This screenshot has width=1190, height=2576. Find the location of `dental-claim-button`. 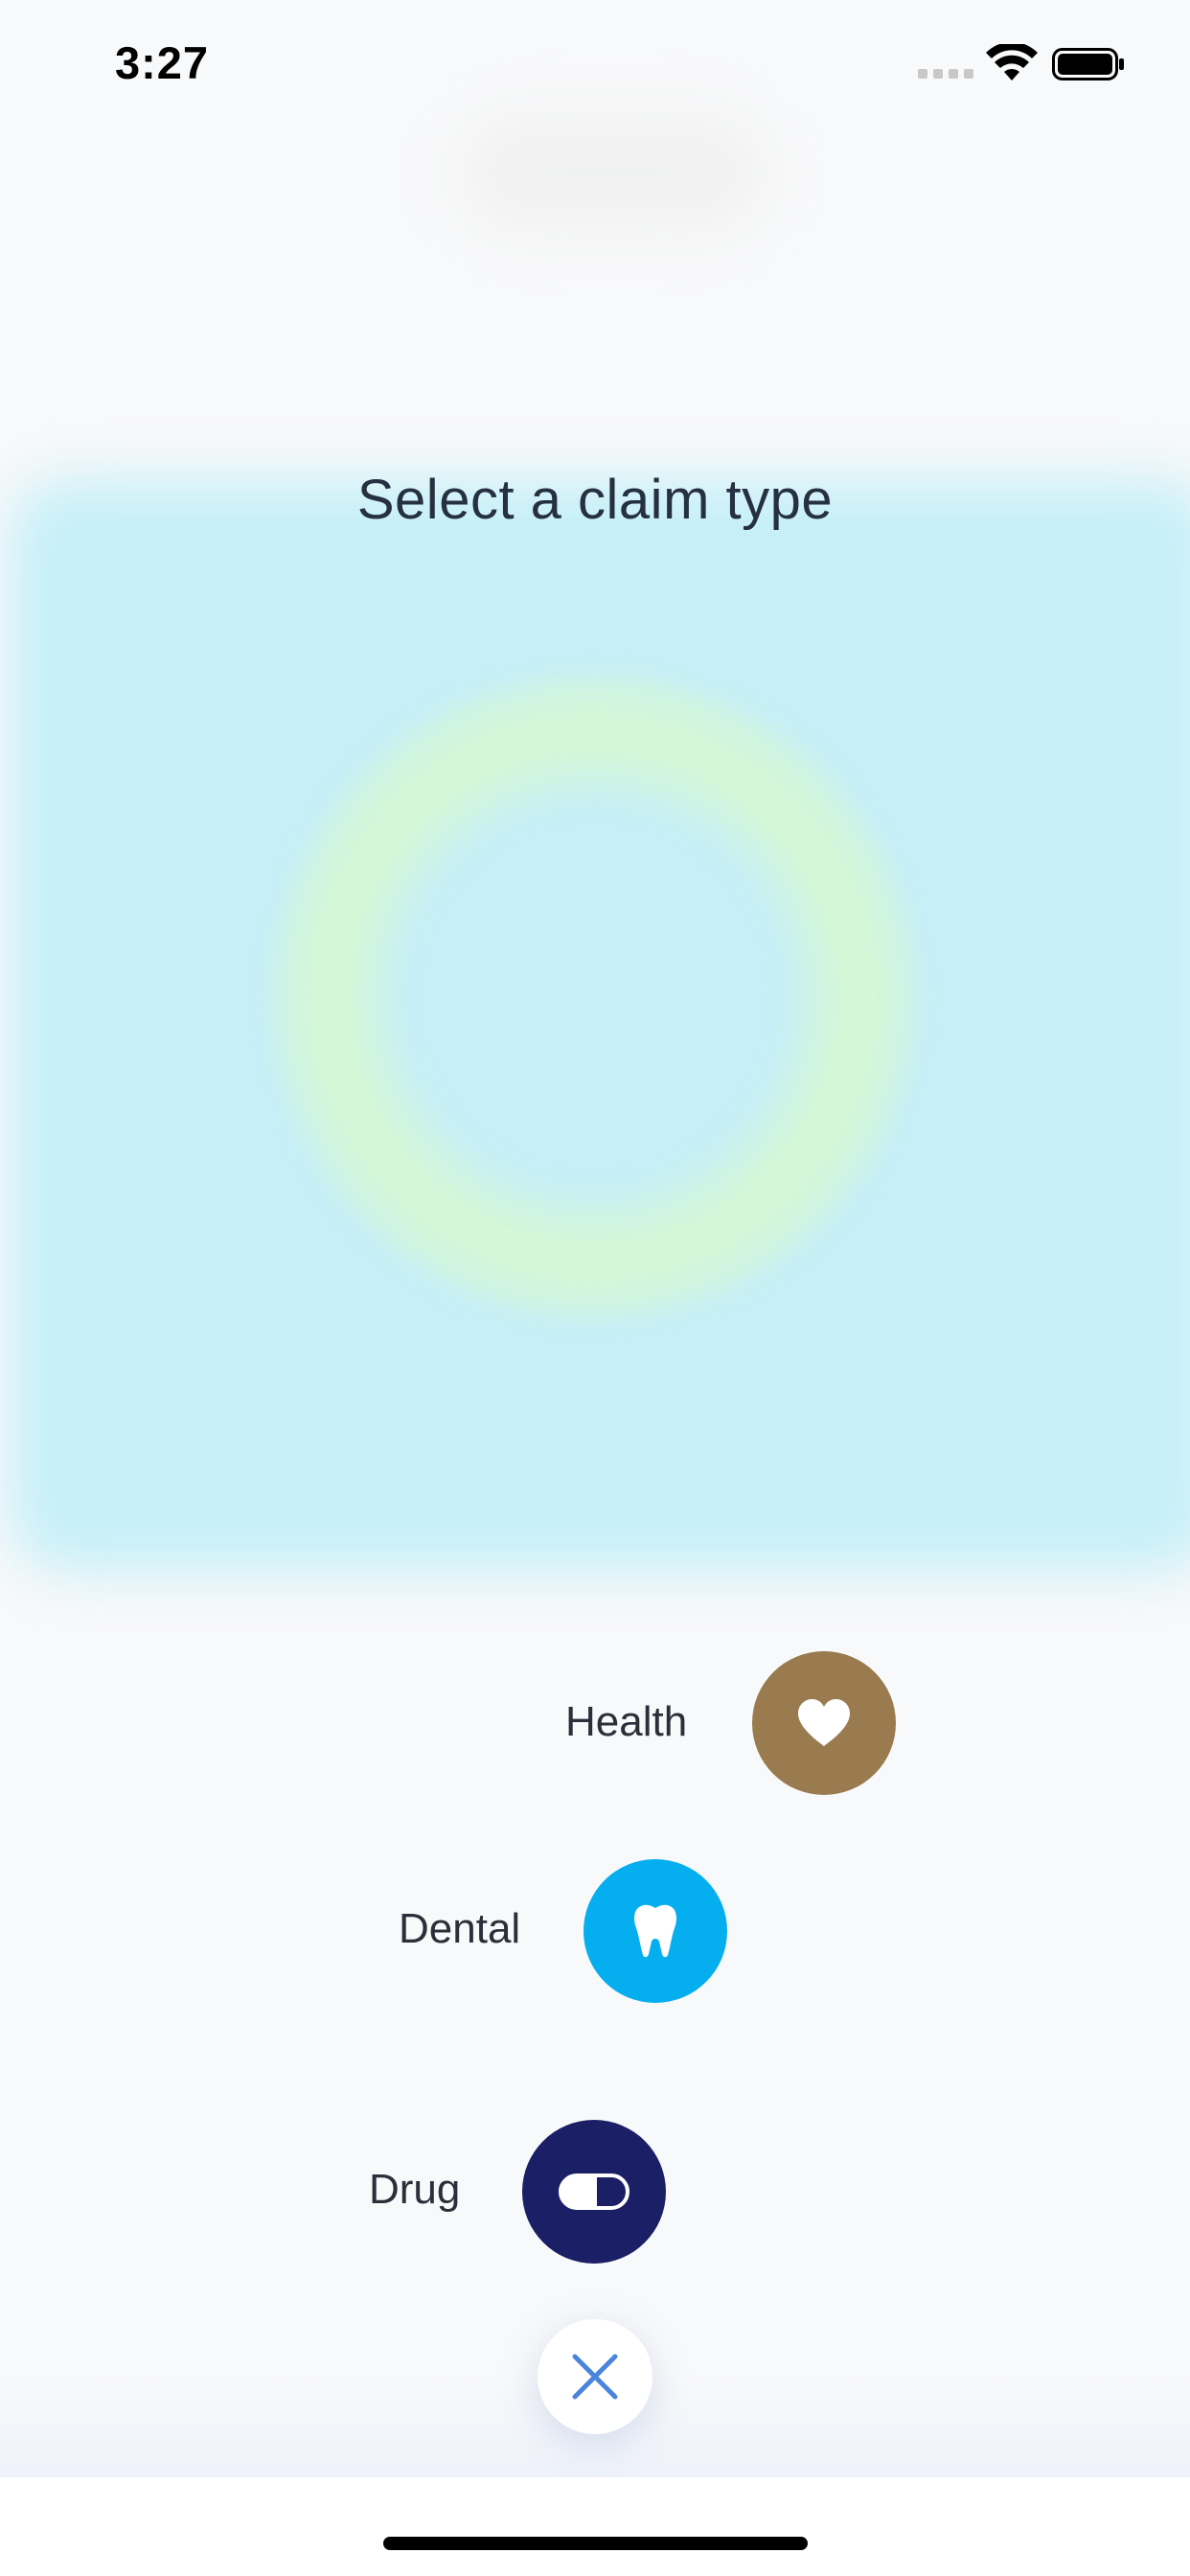

dental-claim-button is located at coordinates (655, 1931).